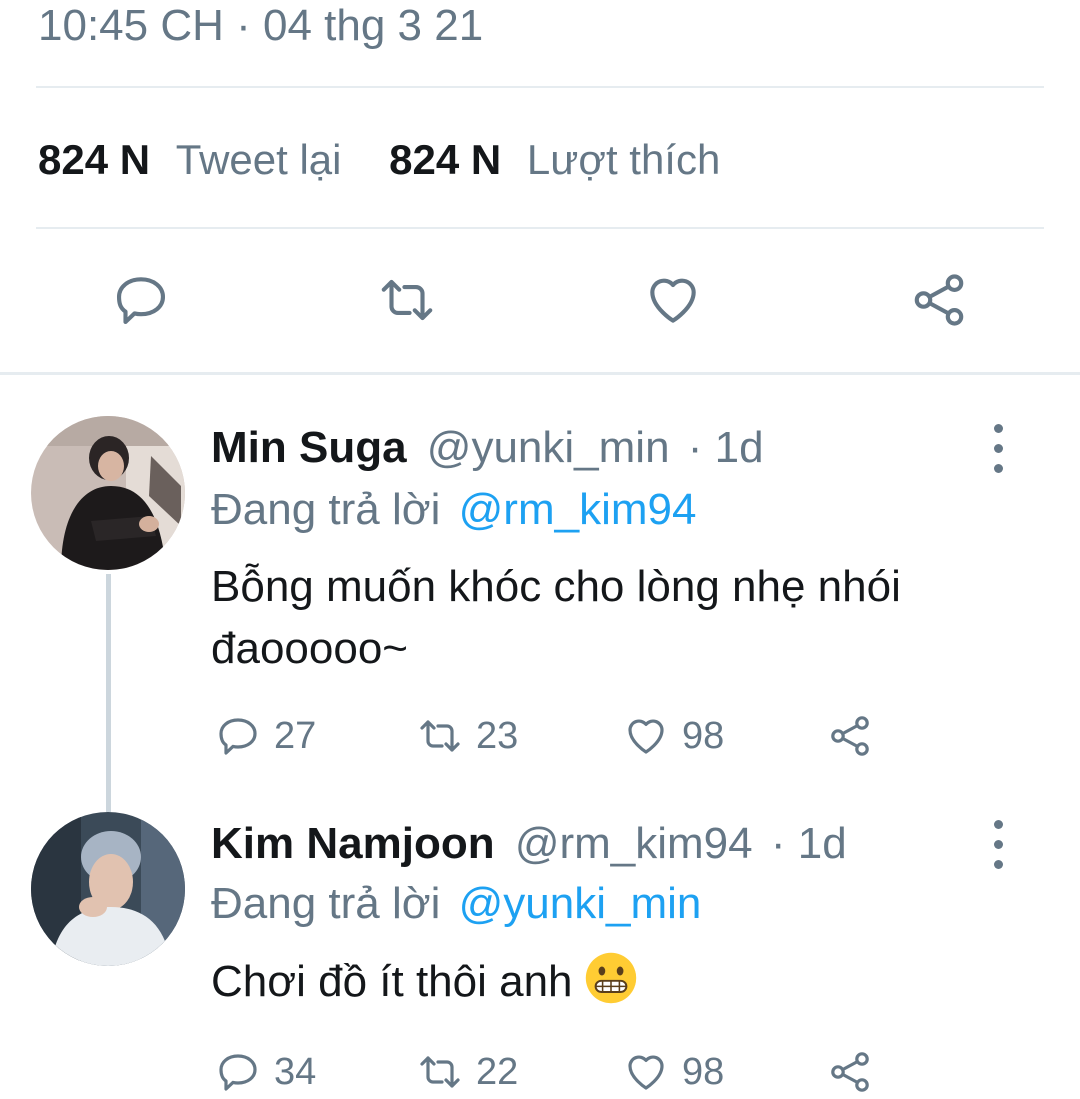 The width and height of the screenshot is (1080, 1099). Describe the element at coordinates (265, 1072) in the screenshot. I see `reply-button: 34` at that location.